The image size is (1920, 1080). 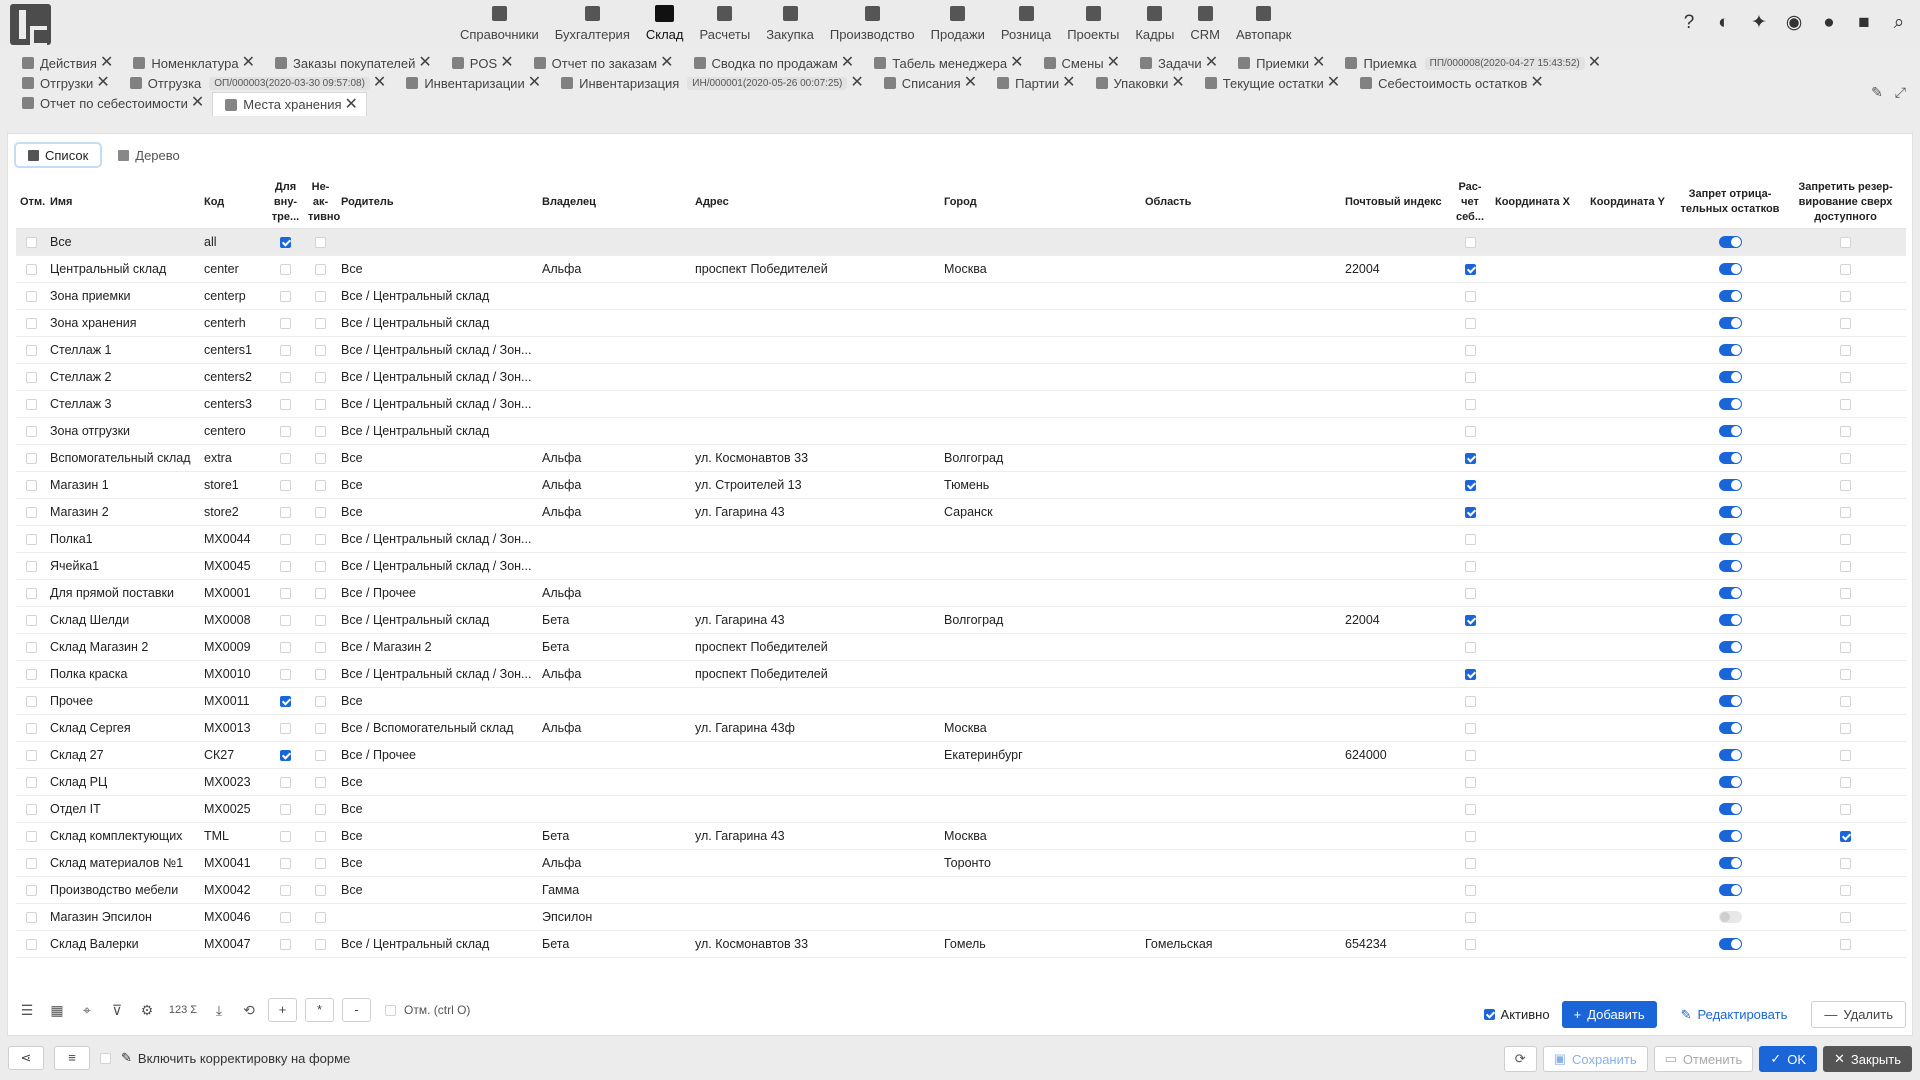 What do you see at coordinates (1724, 23) in the screenshot?
I see `contrast-icon: ◐` at bounding box center [1724, 23].